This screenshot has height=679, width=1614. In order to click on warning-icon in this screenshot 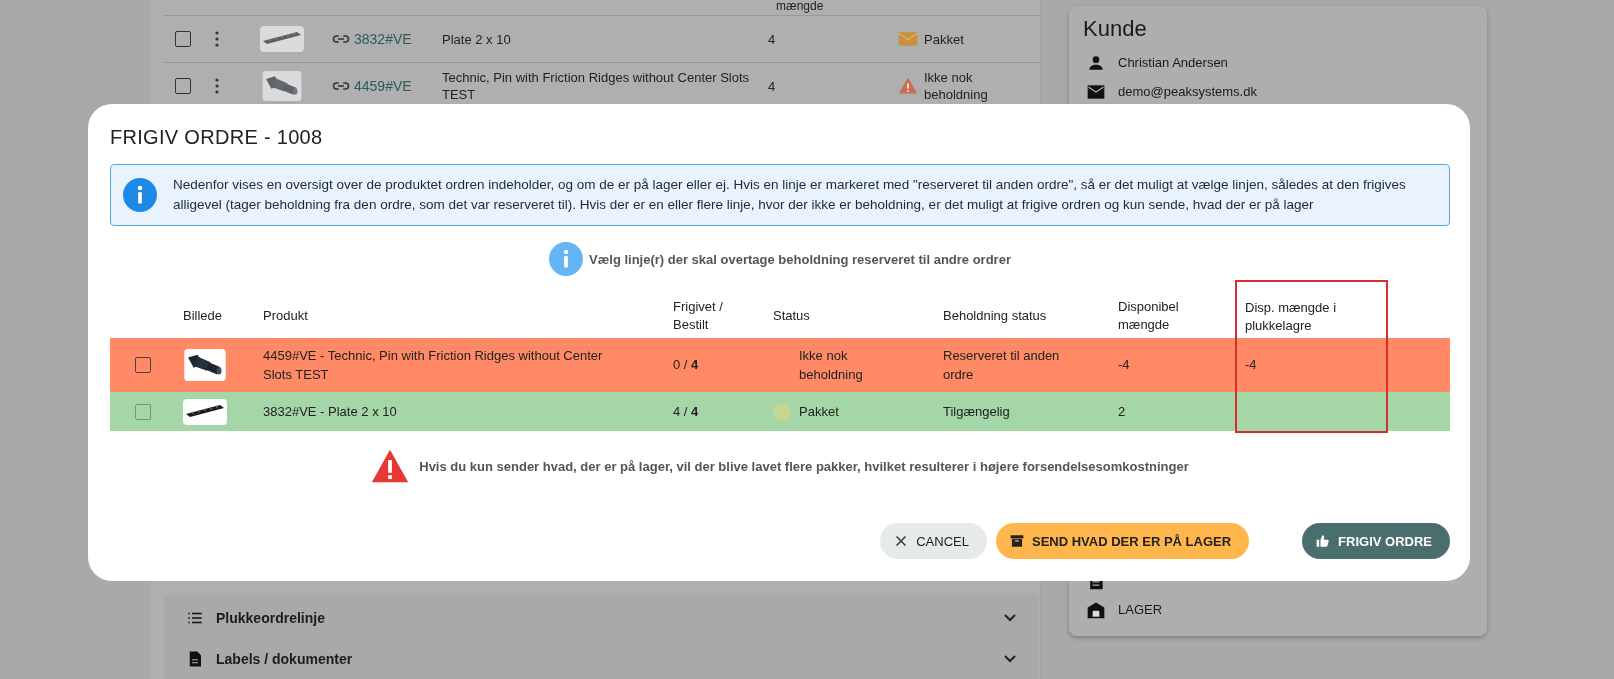, I will do `click(390, 466)`.